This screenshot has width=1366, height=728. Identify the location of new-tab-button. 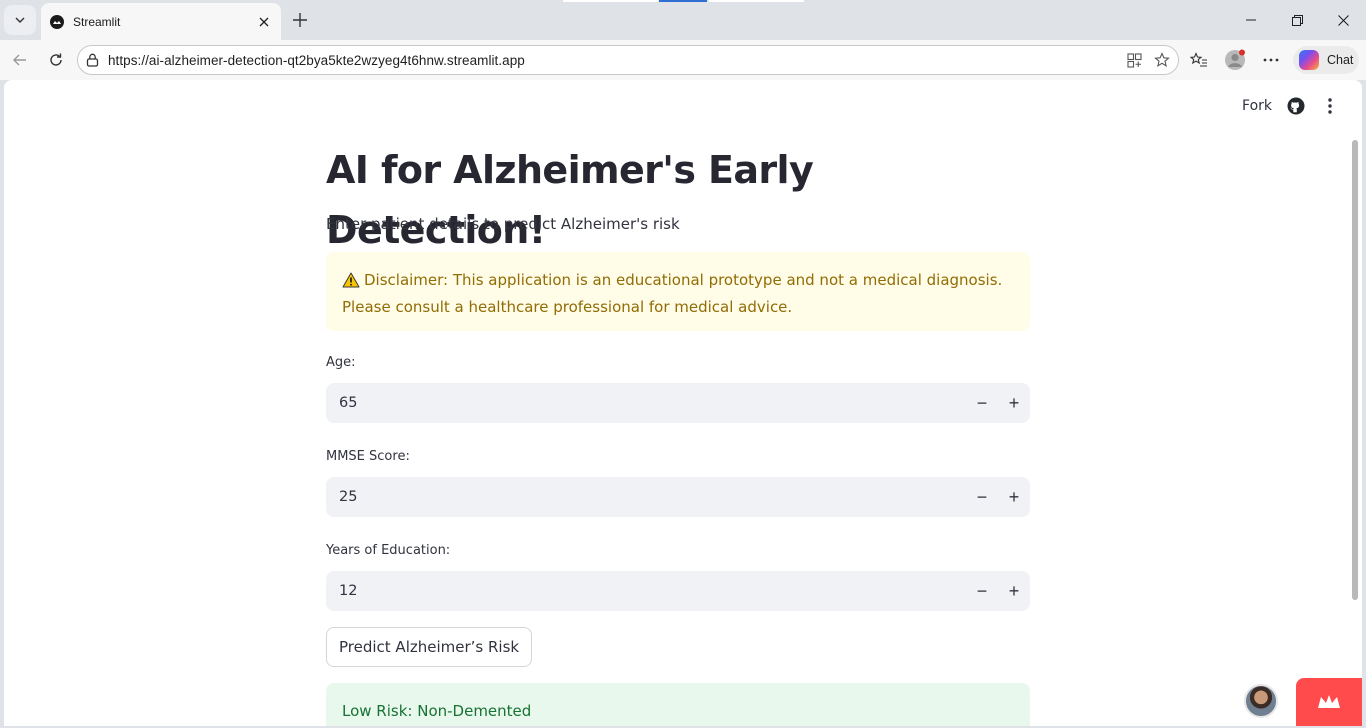
(300, 20).